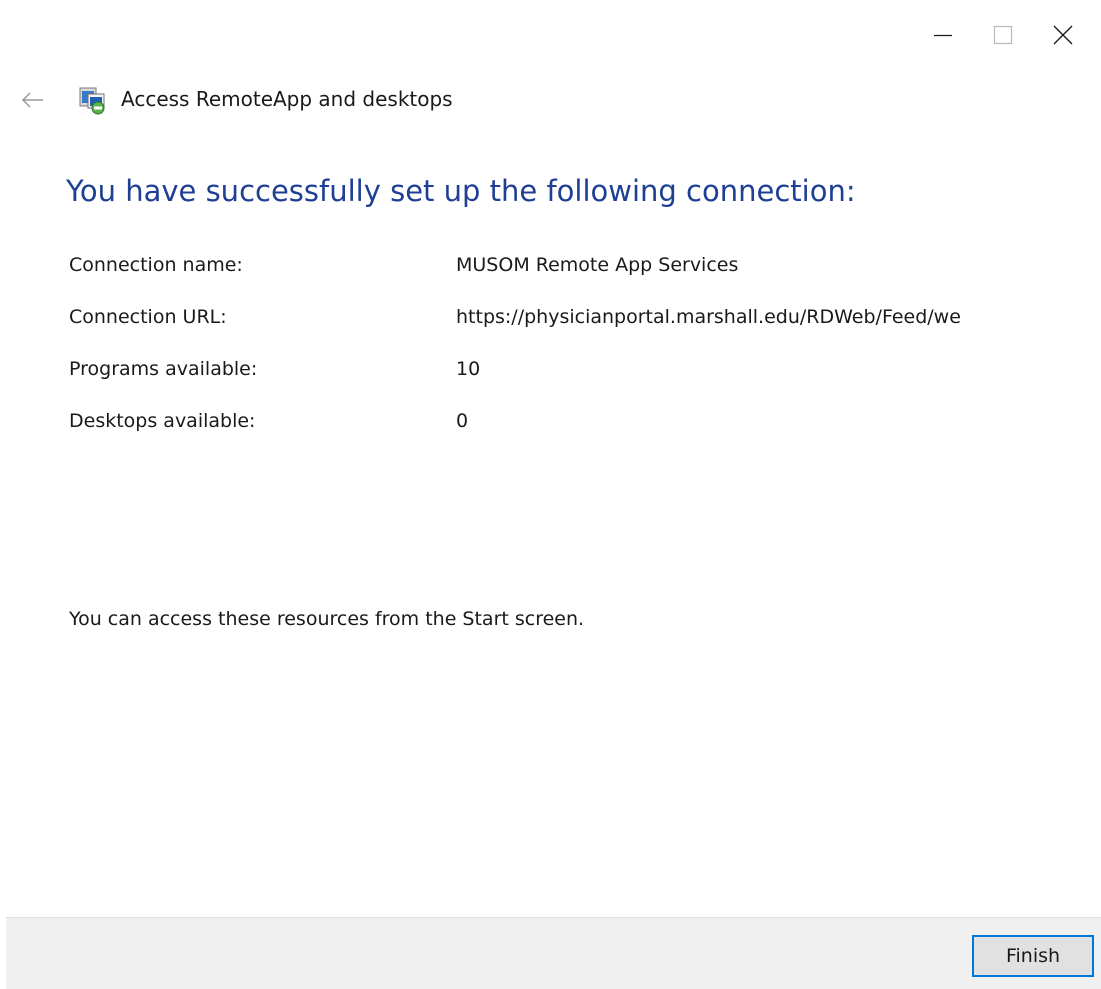  I want to click on caption-buttons, so click(1003, 35).